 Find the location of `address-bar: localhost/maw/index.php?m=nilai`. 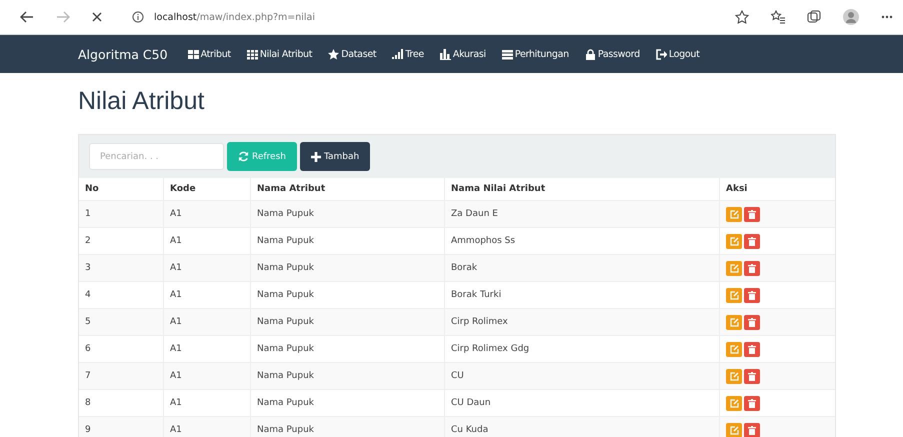

address-bar: localhost/maw/index.php?m=nilai is located at coordinates (418, 17).